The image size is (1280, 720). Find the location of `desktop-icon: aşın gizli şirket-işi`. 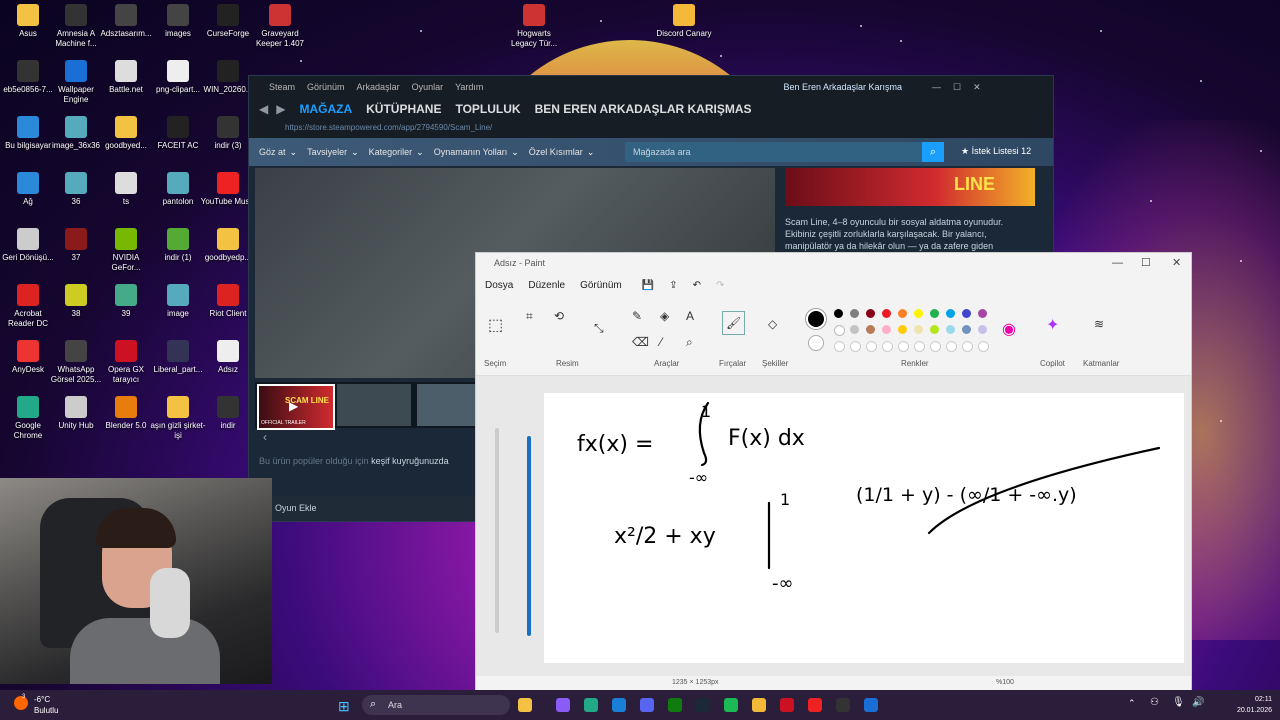

desktop-icon: aşın gizli şirket-işi is located at coordinates (178, 418).